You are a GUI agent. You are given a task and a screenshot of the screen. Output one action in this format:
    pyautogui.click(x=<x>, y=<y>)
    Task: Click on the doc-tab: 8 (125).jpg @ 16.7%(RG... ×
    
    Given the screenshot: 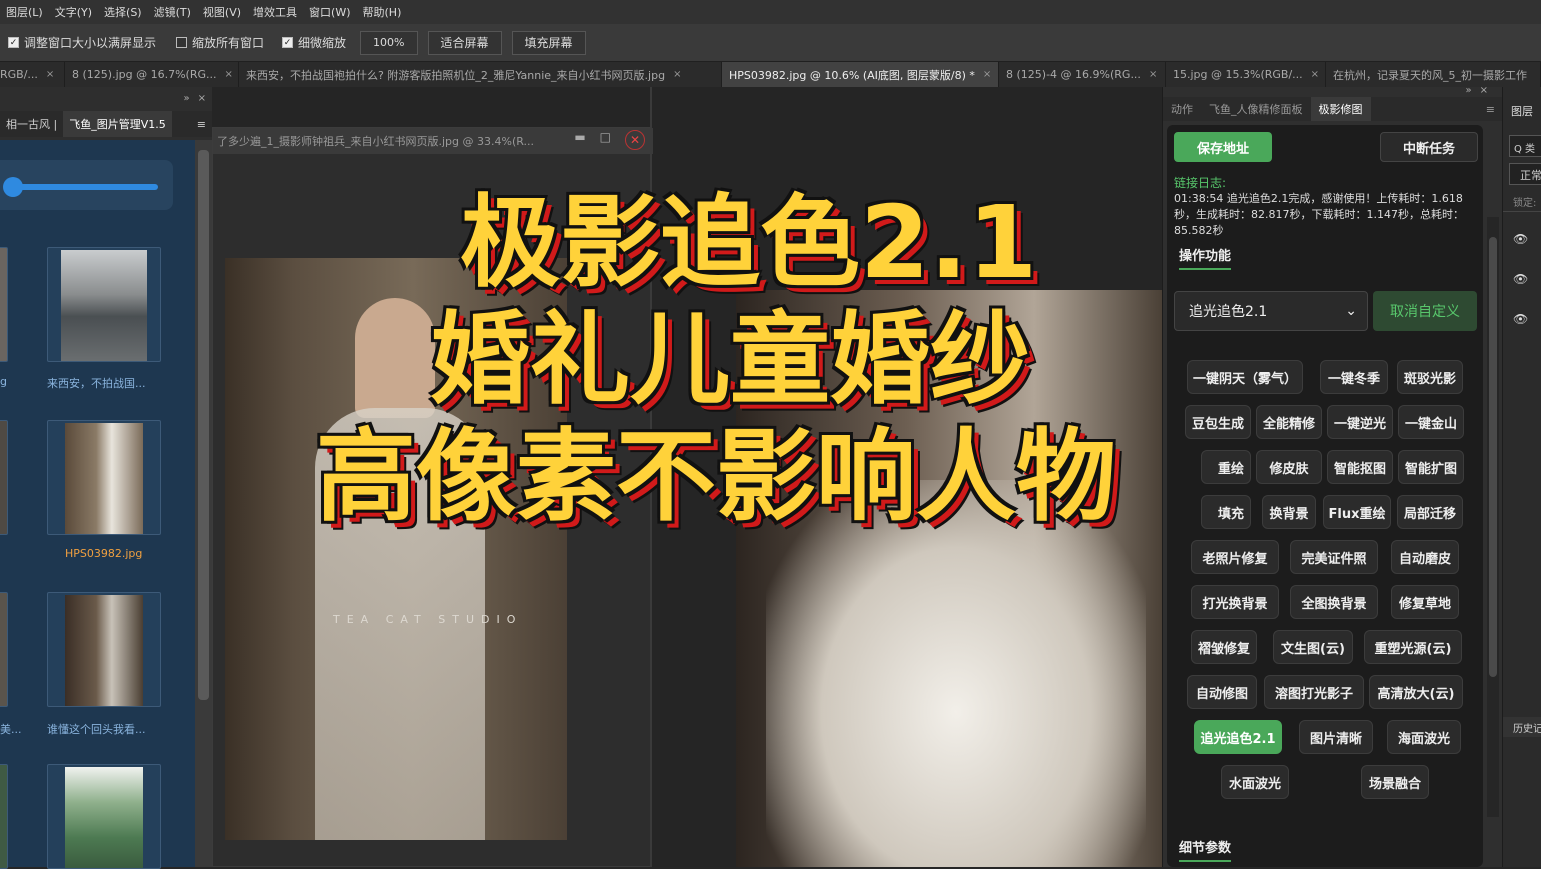 What is the action you would take?
    pyautogui.click(x=152, y=74)
    